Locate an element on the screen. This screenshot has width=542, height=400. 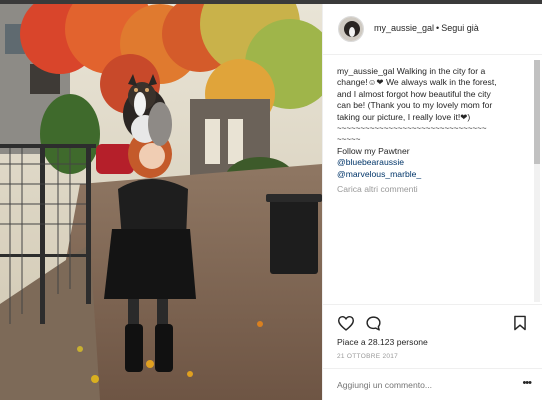
caption-text-line: Follow my Pawtner is located at coordinates (373, 150).